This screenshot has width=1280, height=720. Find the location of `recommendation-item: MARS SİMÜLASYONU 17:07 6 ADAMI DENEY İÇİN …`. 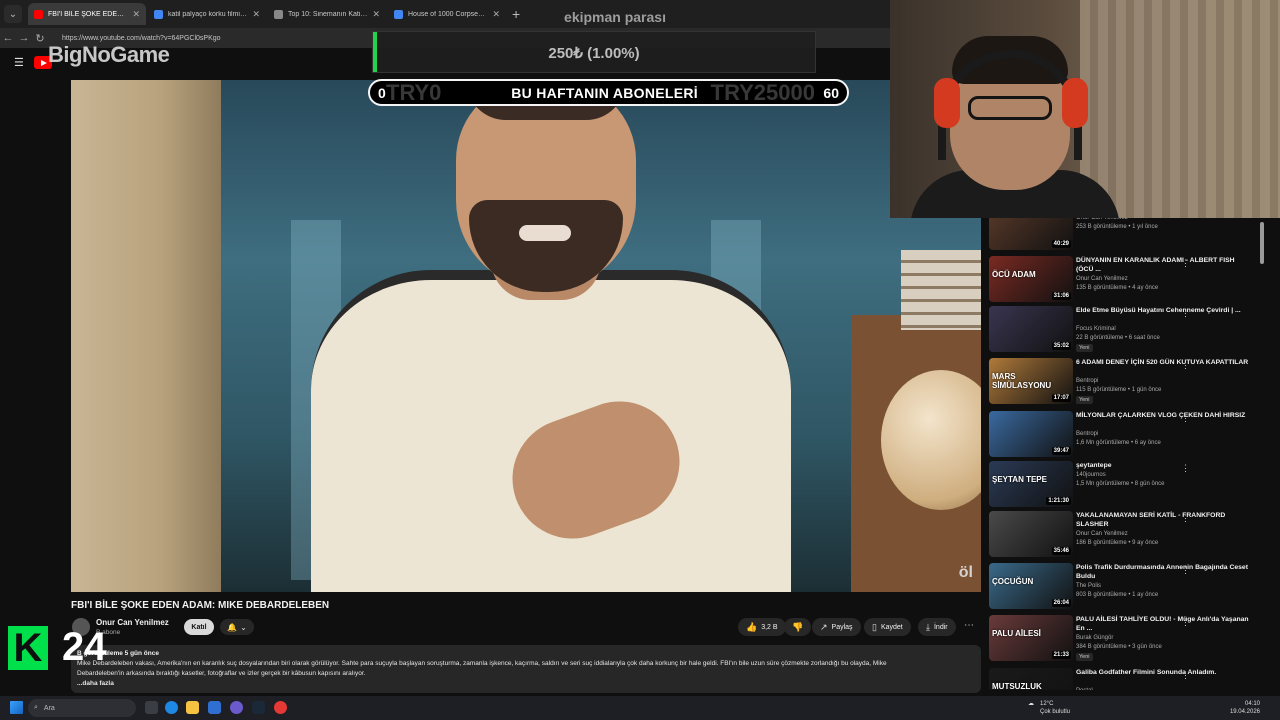

recommendation-item: MARS SİMÜLASYONU 17:07 6 ADAMI DENEY İÇİN … is located at coordinates (1120, 382).